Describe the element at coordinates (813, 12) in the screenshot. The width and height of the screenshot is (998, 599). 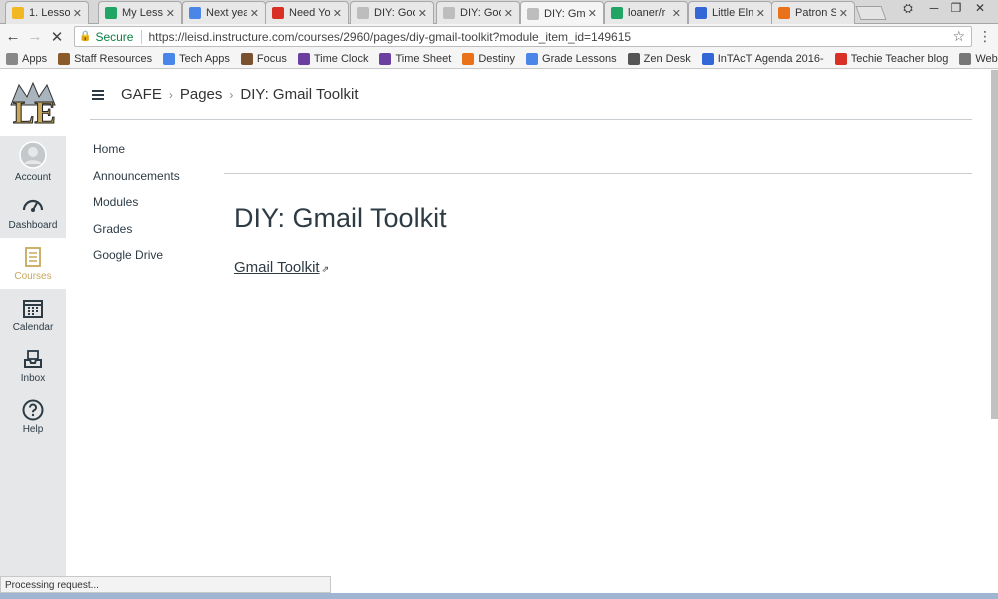
I see `browser-tab: Patron S ✕` at that location.